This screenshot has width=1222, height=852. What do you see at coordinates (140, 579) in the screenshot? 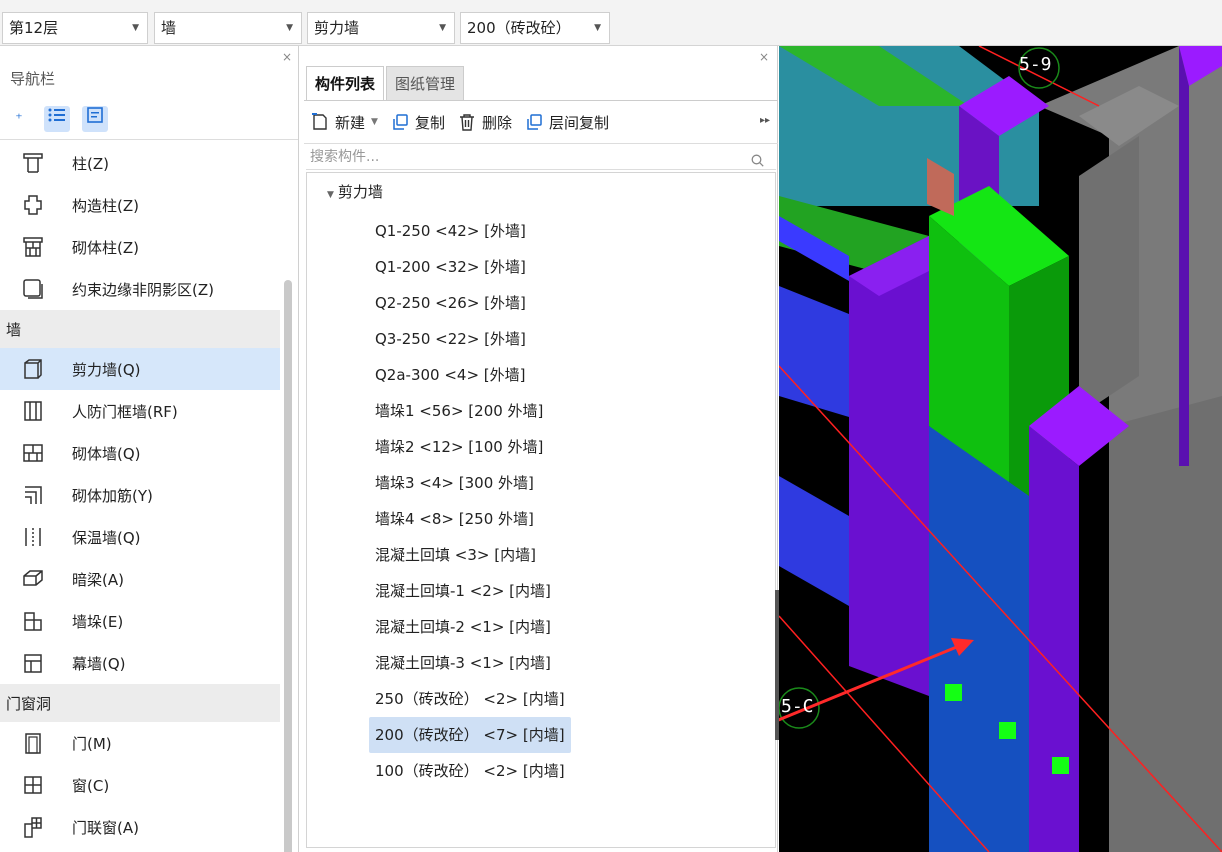
I see `nav-item-hidden-beam: 暗梁(A)` at bounding box center [140, 579].